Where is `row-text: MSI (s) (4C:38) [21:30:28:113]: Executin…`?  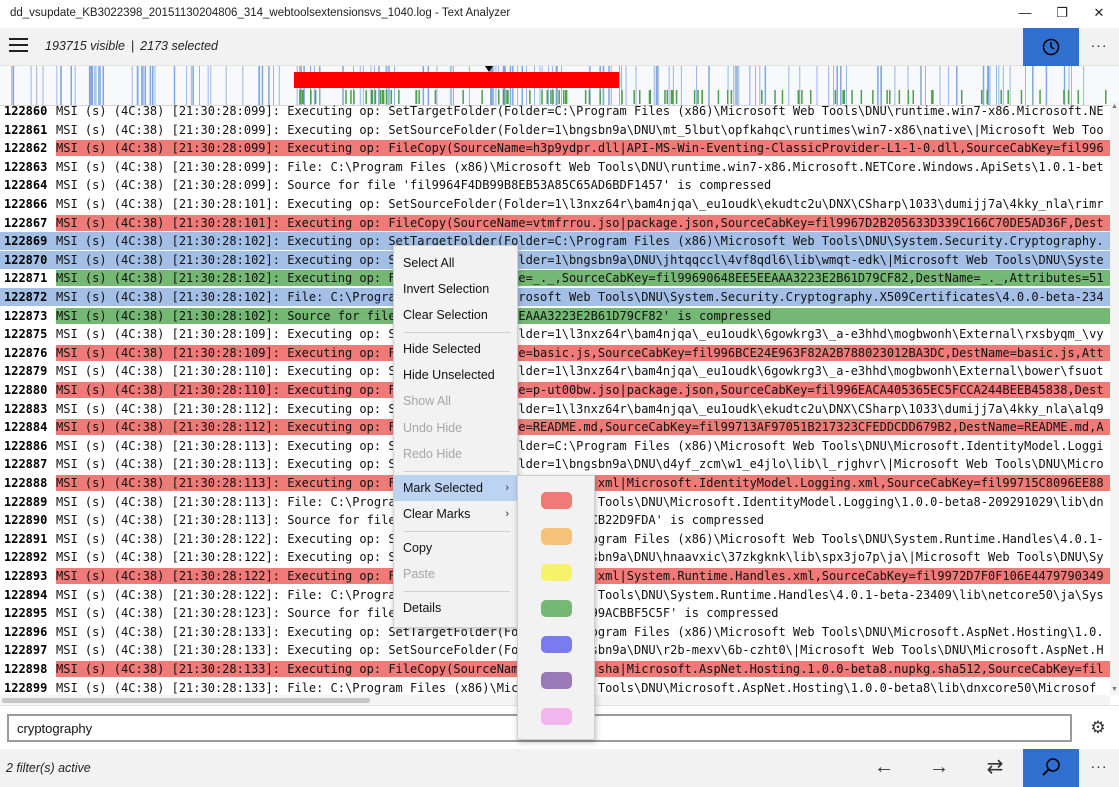
row-text: MSI (s) (4C:38) [21:30:28:113]: Executin… is located at coordinates (580, 464).